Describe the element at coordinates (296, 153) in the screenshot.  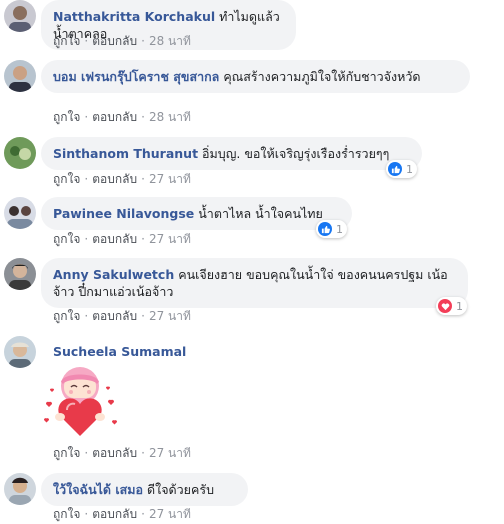
I see `comment-text: อิ่มบุญ. ขอให้เจริญรุ่งเรืองร่ำรวยๆๆ` at that location.